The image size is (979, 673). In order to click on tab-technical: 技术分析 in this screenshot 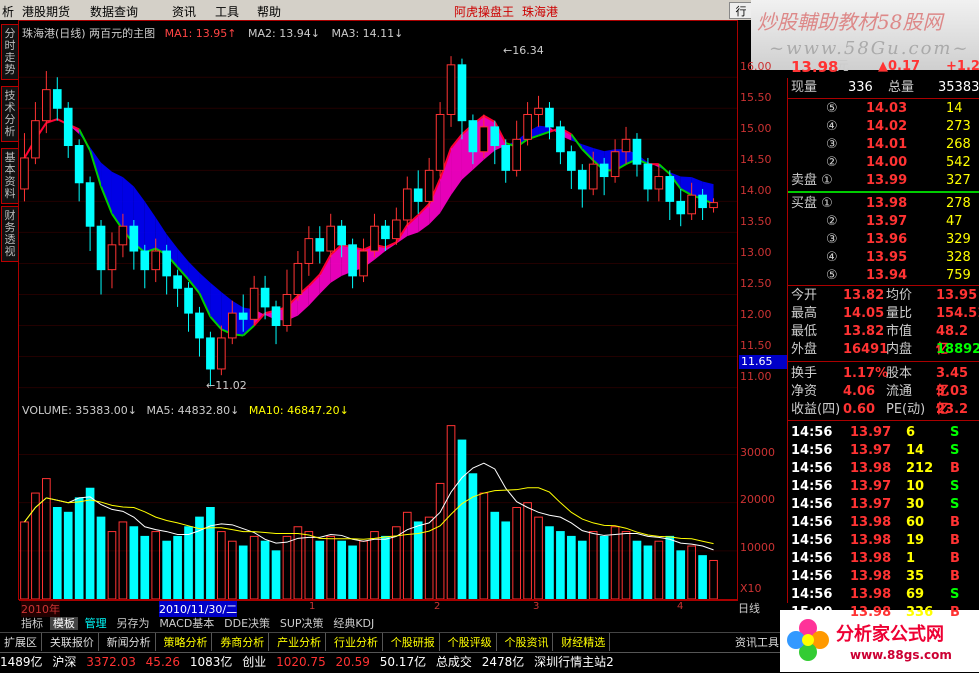, I will do `click(10, 114)`.